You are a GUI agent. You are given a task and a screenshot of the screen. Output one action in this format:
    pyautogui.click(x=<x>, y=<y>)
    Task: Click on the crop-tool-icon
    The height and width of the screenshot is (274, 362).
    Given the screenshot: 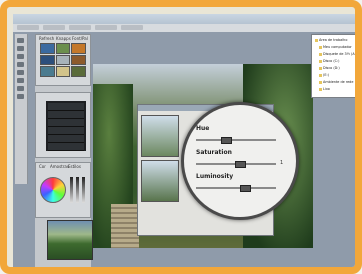 What is the action you would take?
    pyautogui.click(x=20, y=64)
    